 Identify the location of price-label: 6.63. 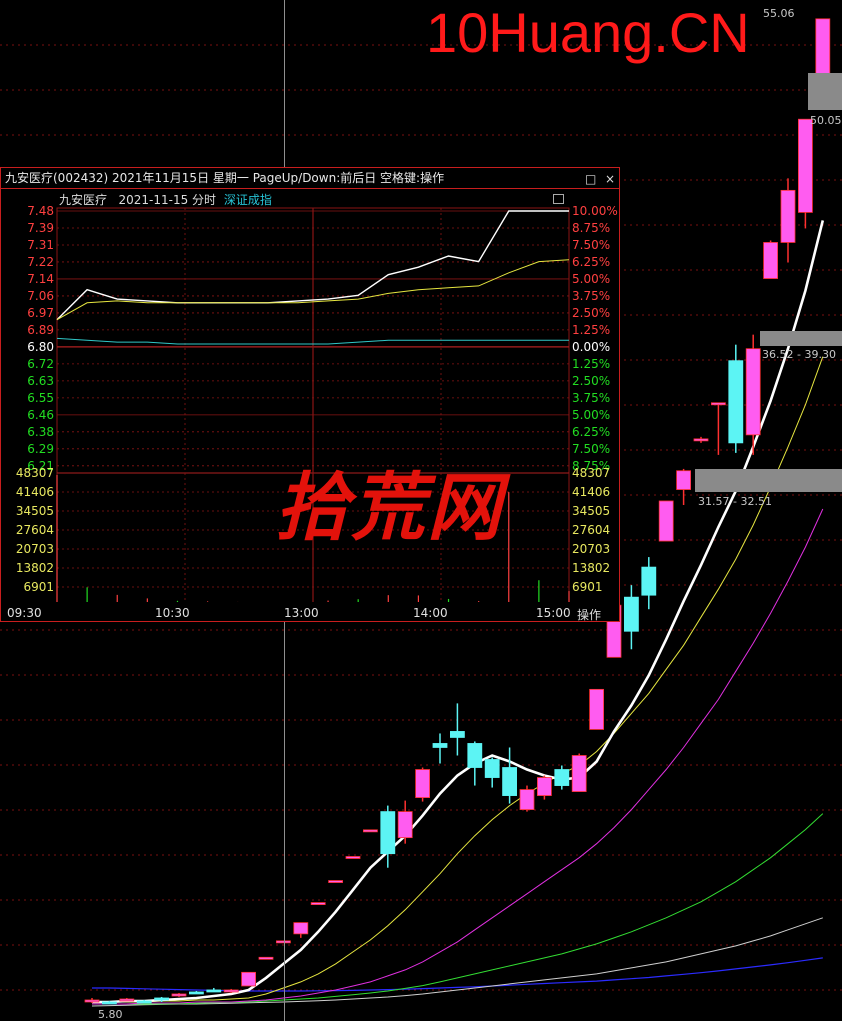
(40, 381).